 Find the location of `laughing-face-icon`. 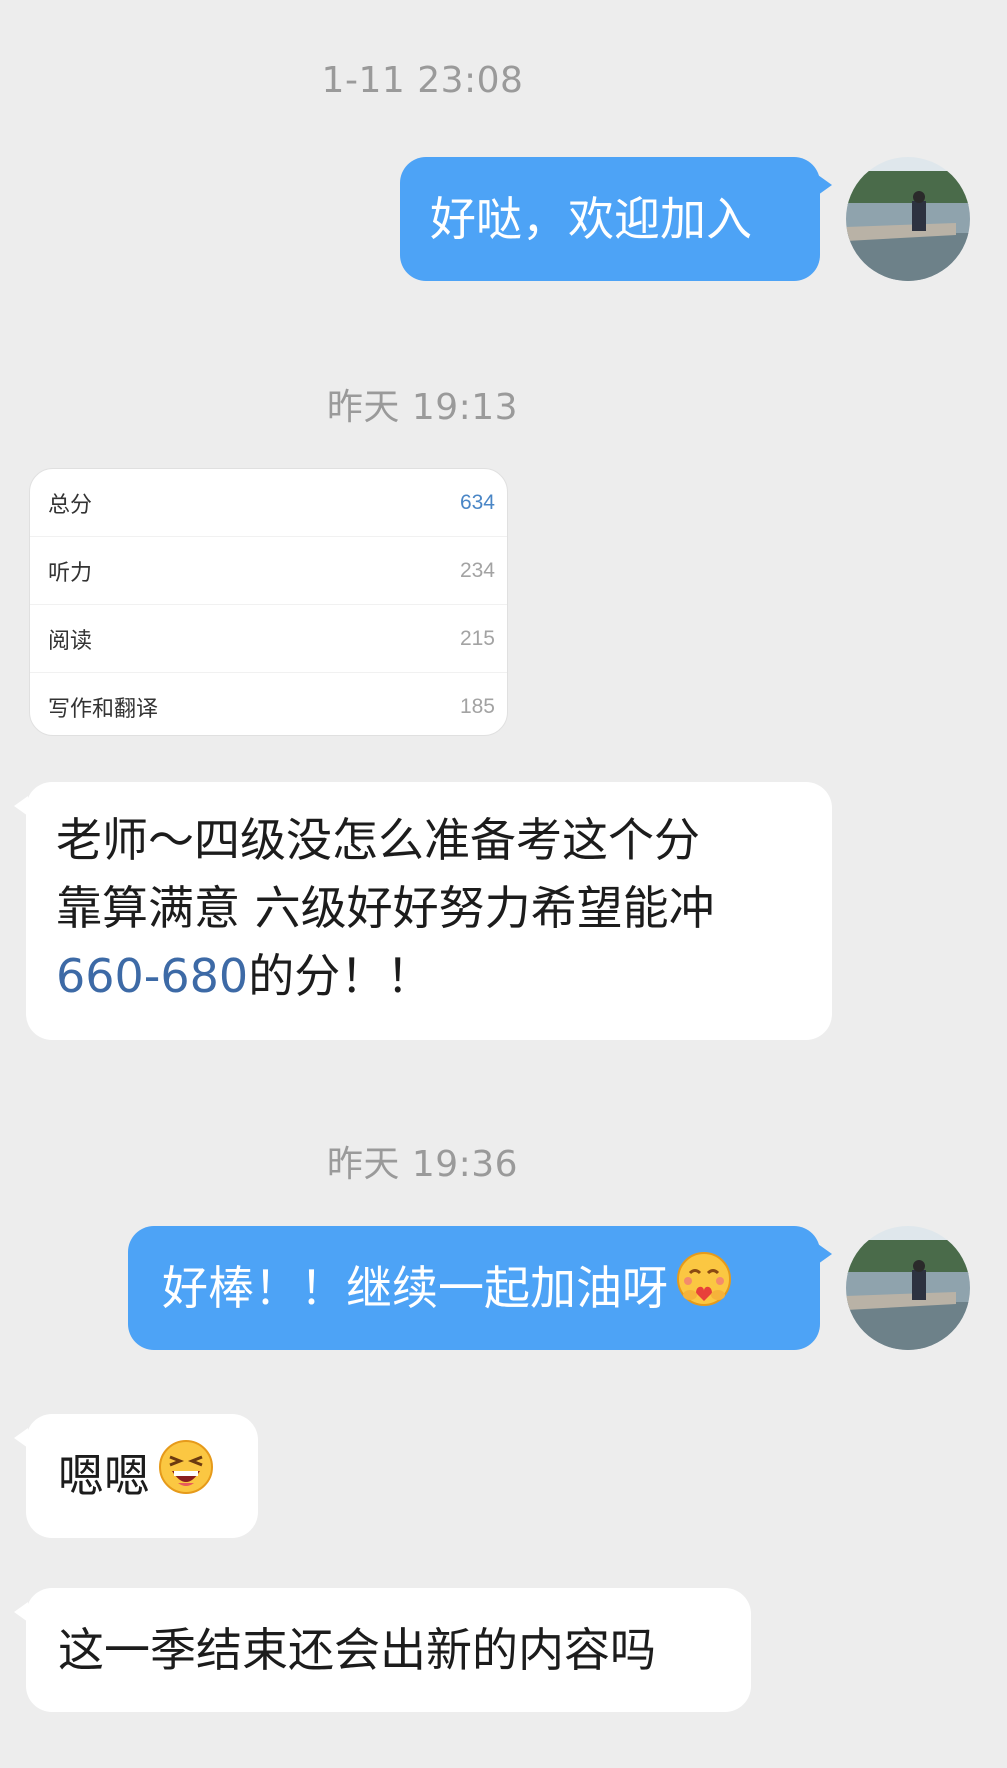

laughing-face-icon is located at coordinates (186, 1476).